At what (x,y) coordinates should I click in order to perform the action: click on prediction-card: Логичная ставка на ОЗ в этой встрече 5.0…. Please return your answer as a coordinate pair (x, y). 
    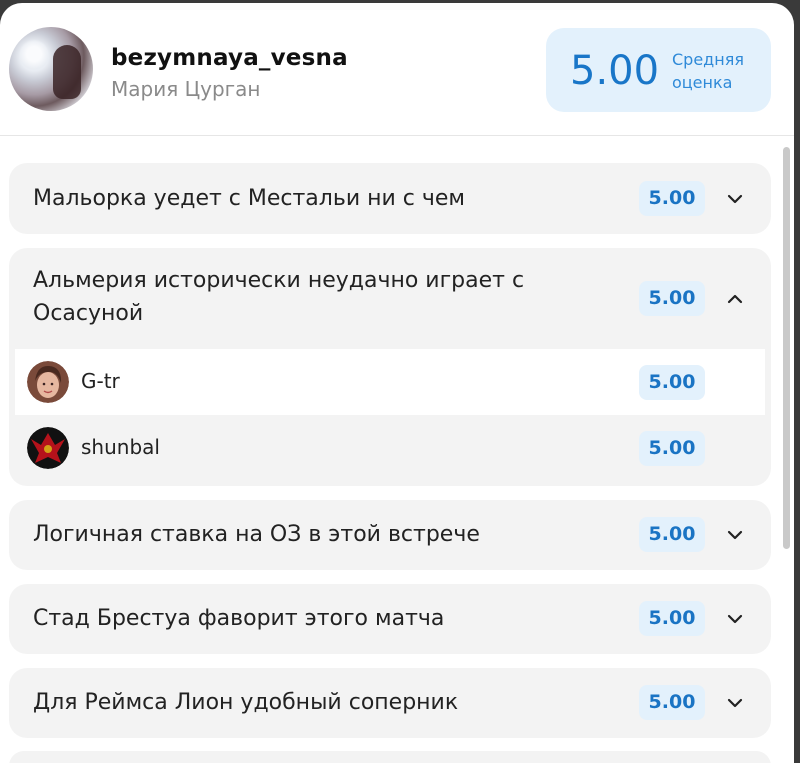
    Looking at the image, I should click on (390, 535).